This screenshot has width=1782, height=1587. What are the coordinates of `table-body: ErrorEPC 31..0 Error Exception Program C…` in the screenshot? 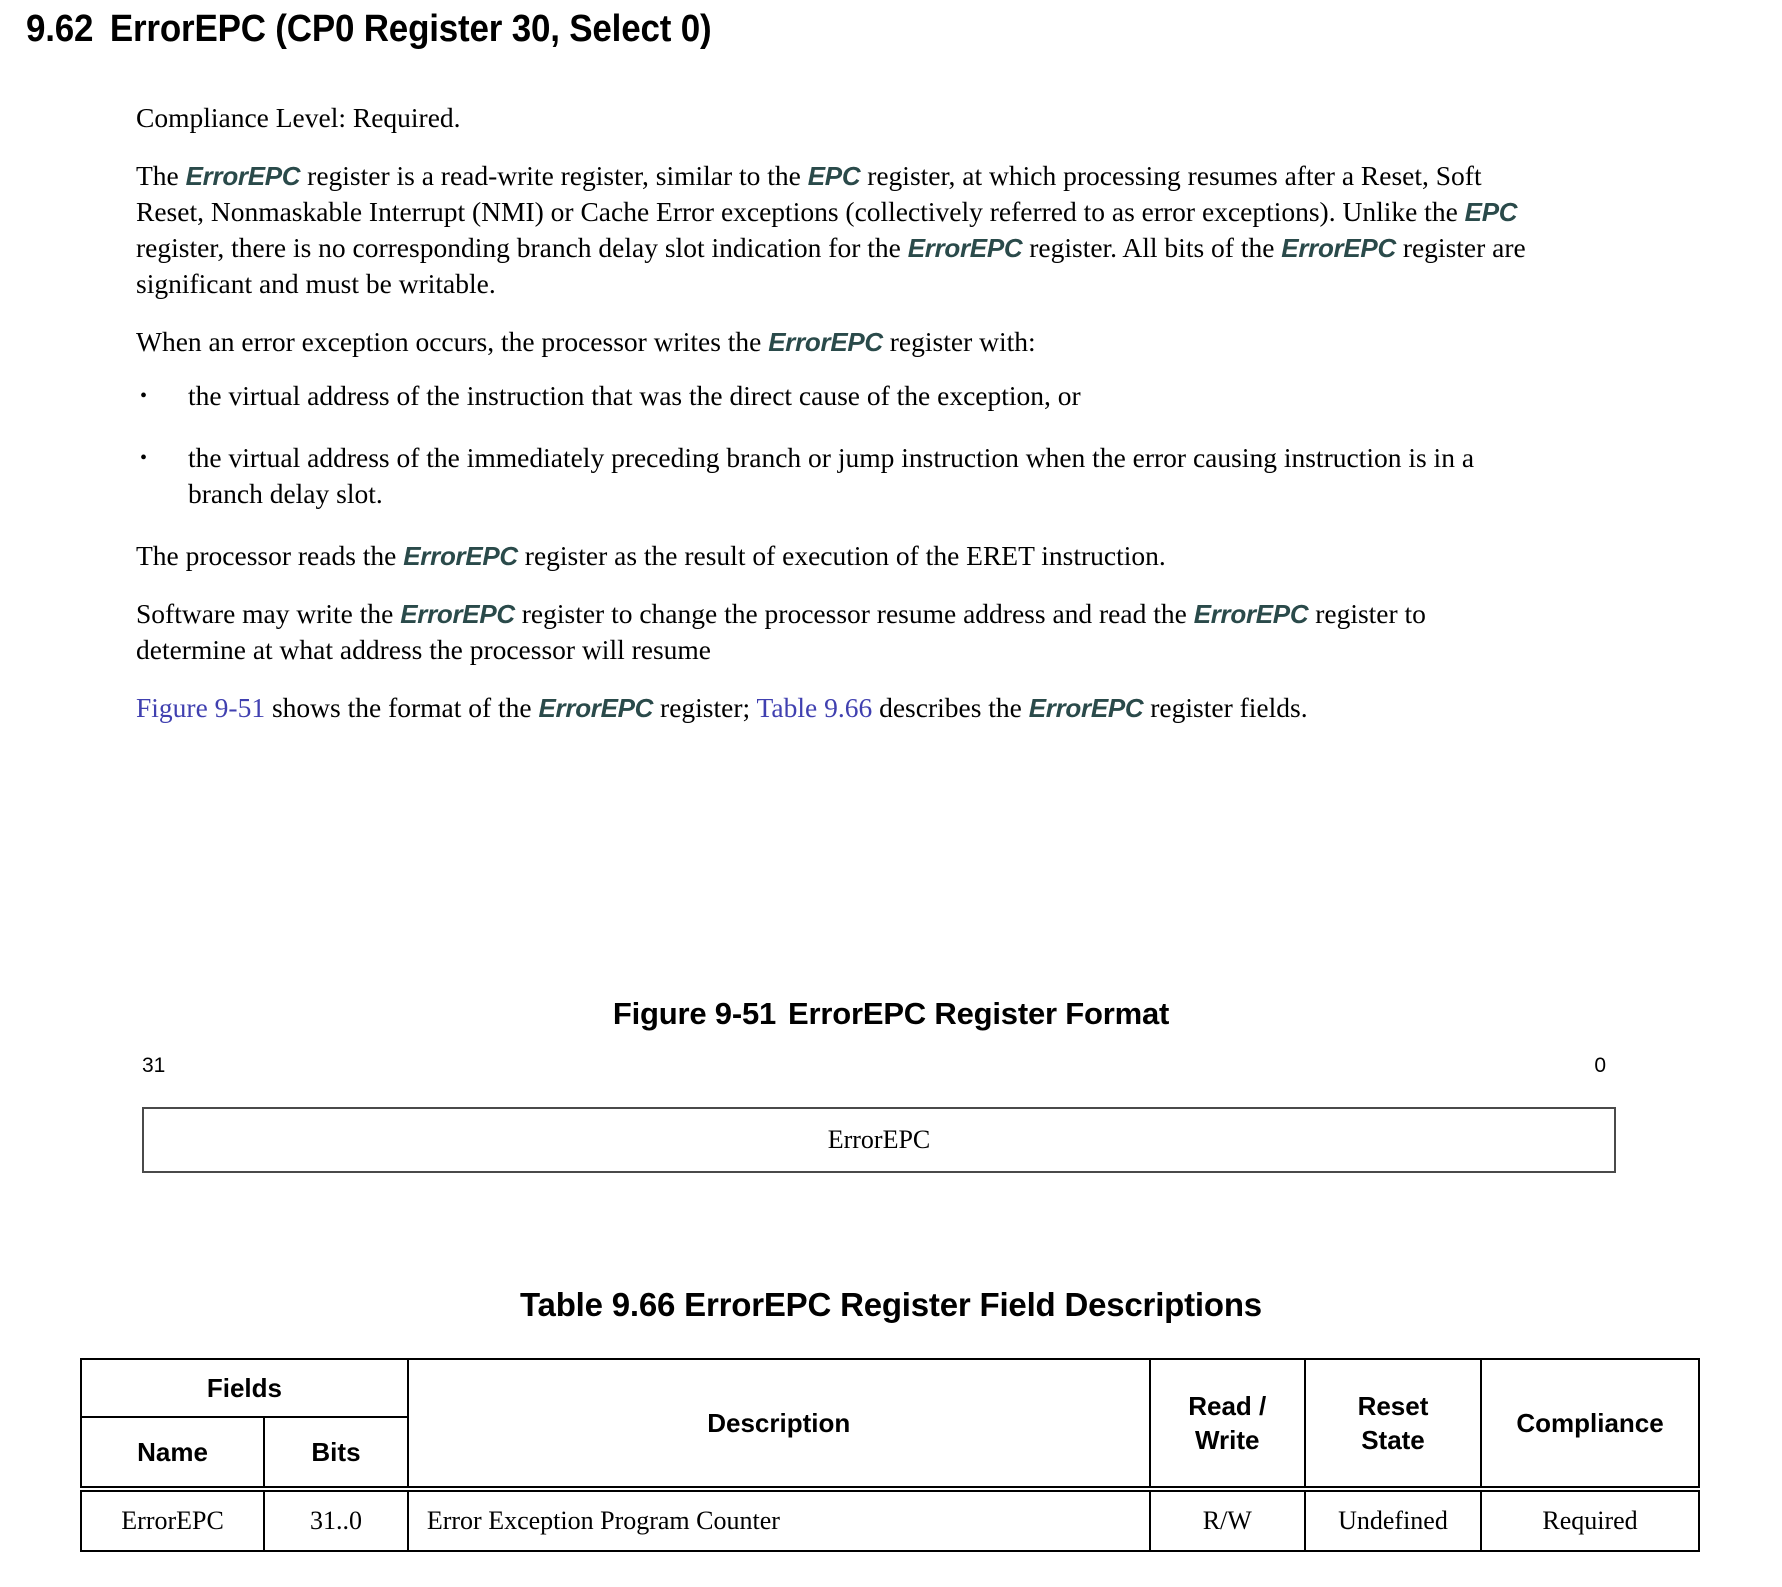 It's located at (889, 1519).